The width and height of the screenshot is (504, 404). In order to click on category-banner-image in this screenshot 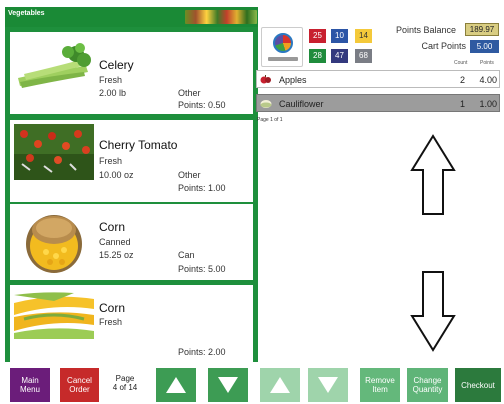, I will do `click(221, 17)`.